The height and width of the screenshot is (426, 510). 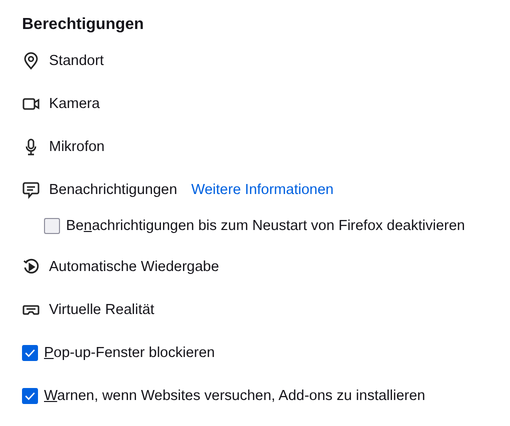 What do you see at coordinates (113, 190) in the screenshot?
I see `permission-label: Benachrichtigungen` at bounding box center [113, 190].